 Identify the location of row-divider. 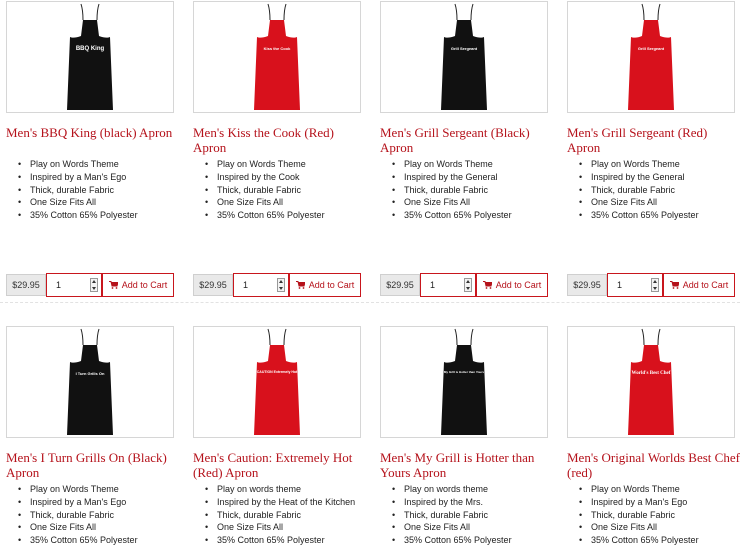
(370, 302).